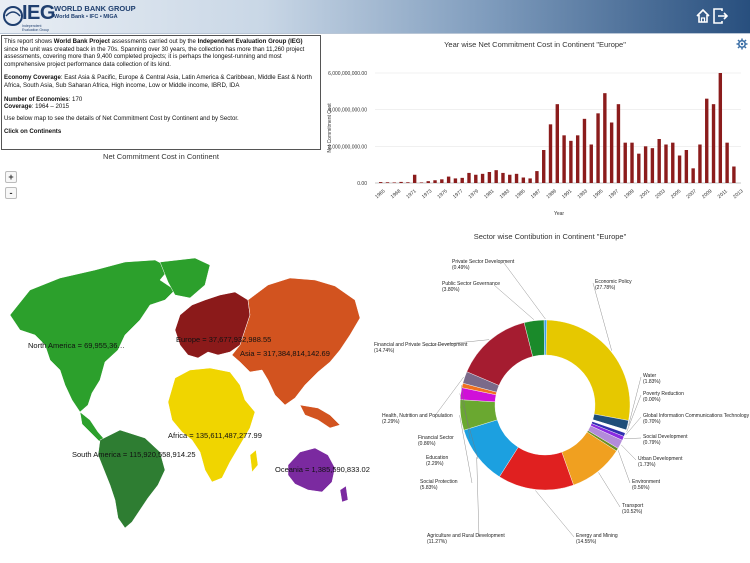 The image size is (750, 563). What do you see at coordinates (559, 214) in the screenshot?
I see `x-axis-label: Year` at bounding box center [559, 214].